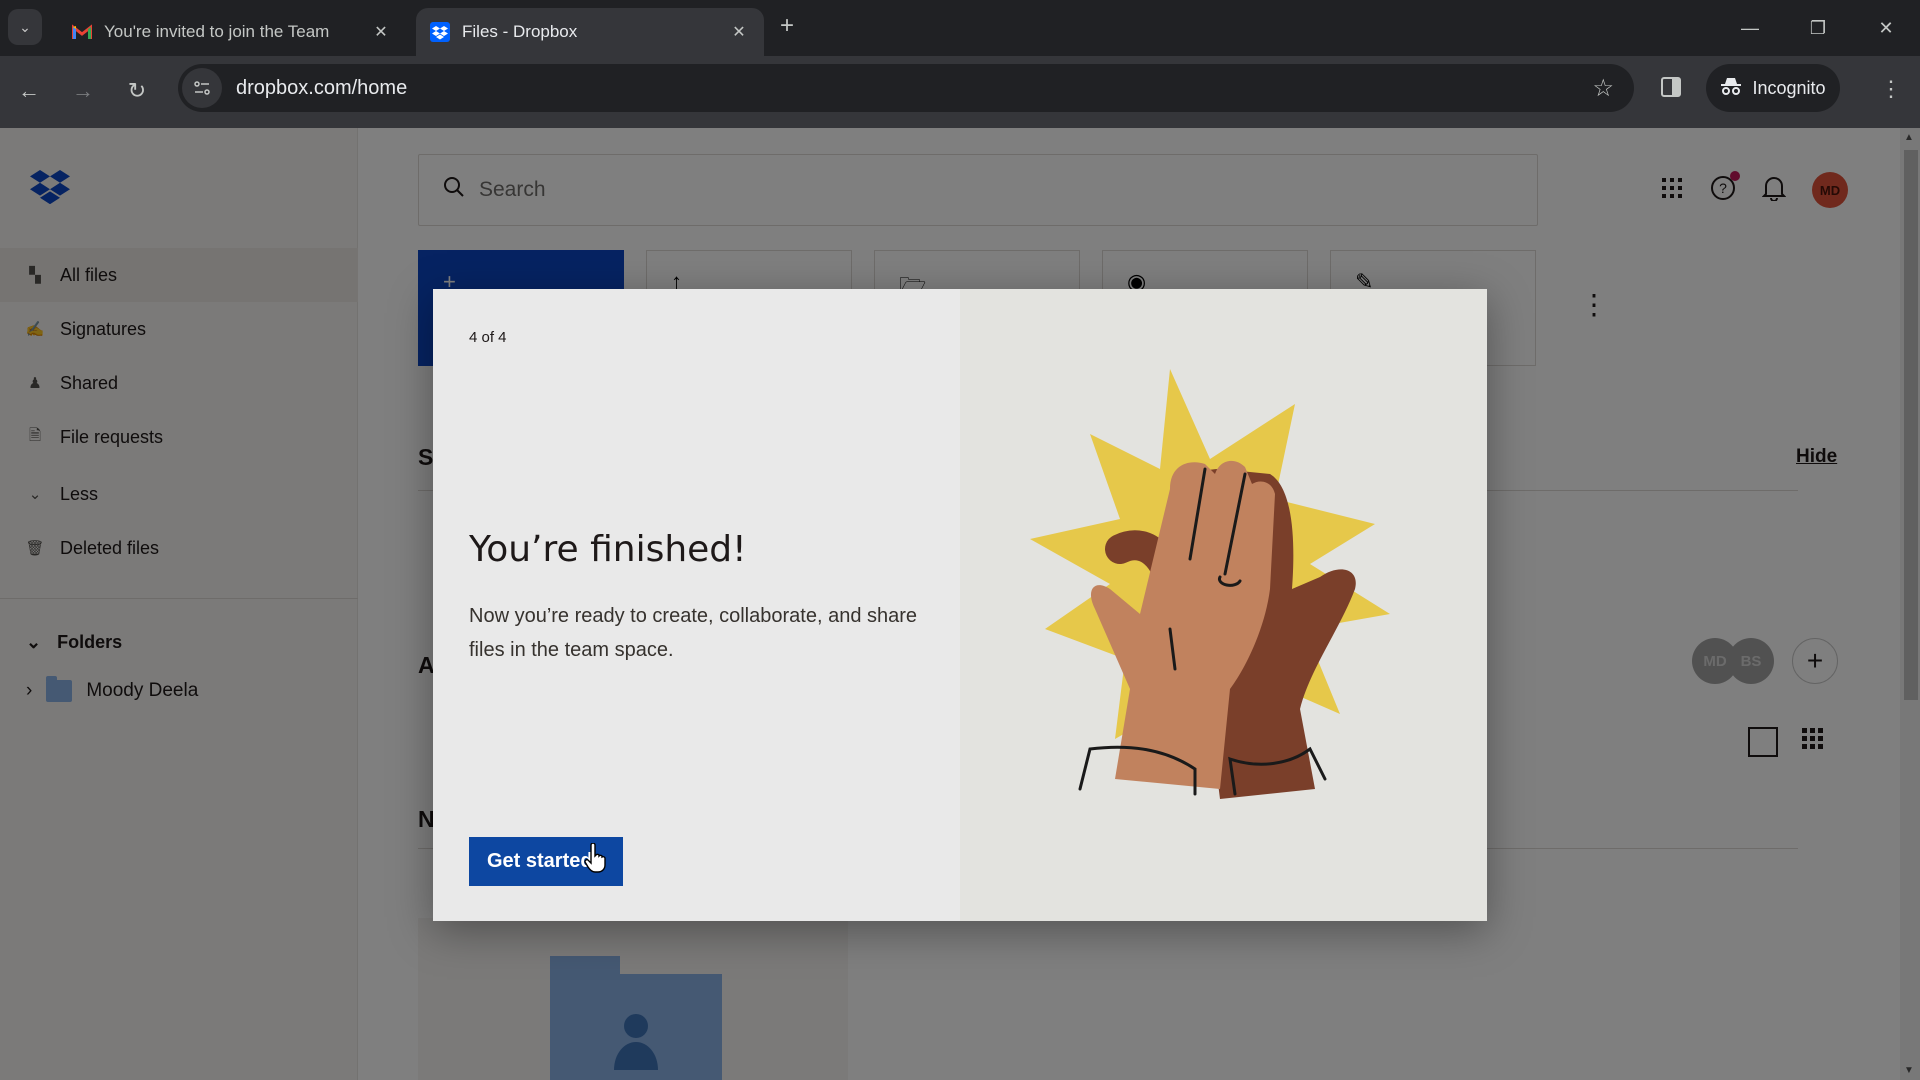 This screenshot has width=1920, height=1080. I want to click on close-window-icon: ✕, so click(1886, 28).